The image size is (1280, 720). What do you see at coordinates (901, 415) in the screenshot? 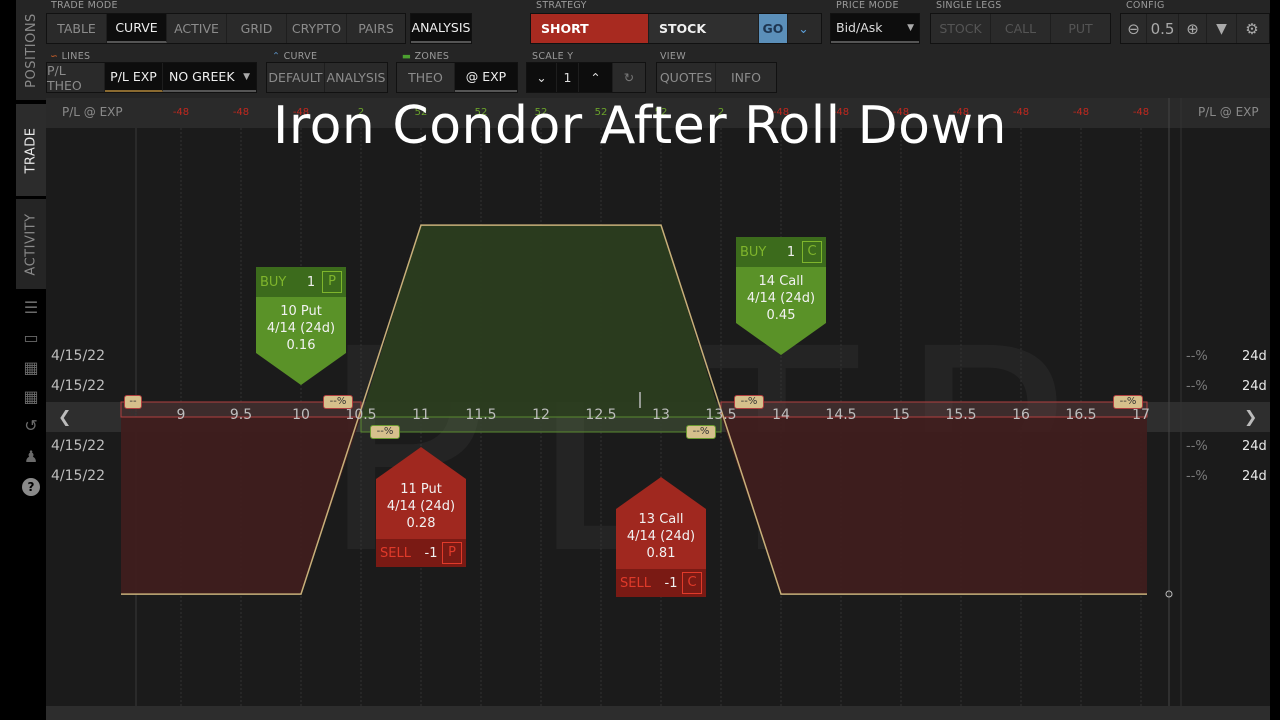
I see `x-tick-label: 15` at bounding box center [901, 415].